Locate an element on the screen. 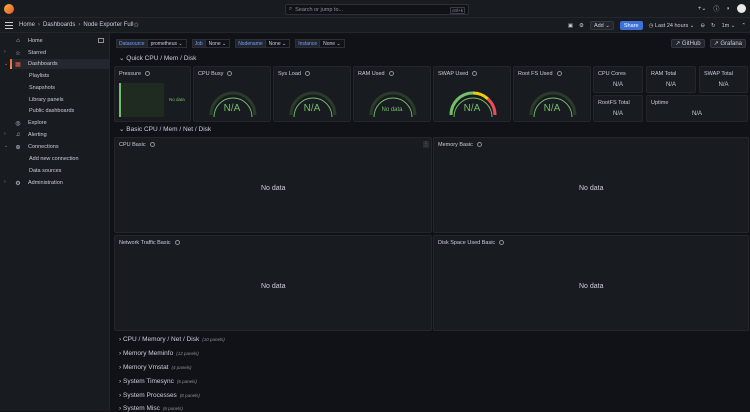 This screenshot has height=412, width=750. panel-title: Uptime is located at coordinates (660, 103).